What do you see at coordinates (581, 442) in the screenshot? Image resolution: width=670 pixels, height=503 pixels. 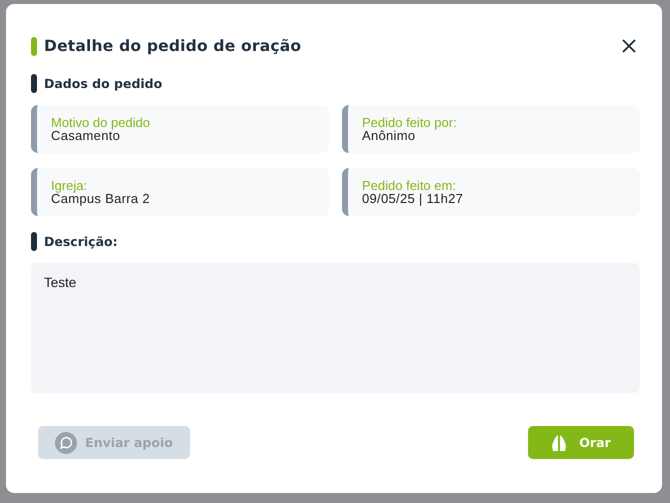 I see `pray-button: Orar` at bounding box center [581, 442].